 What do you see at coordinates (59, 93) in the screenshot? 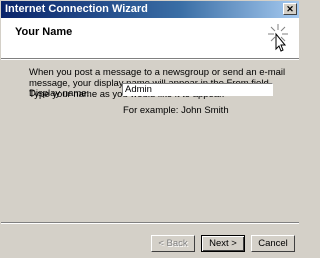
I see `display-name-label: Display name:` at bounding box center [59, 93].